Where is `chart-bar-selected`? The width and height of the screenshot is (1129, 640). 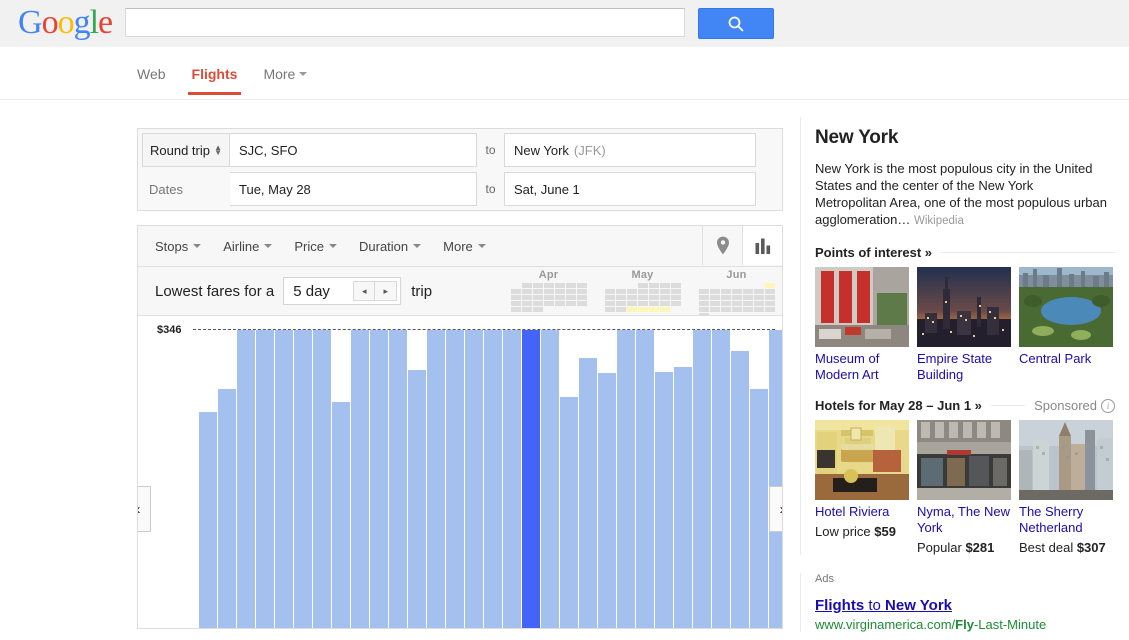 chart-bar-selected is located at coordinates (531, 479).